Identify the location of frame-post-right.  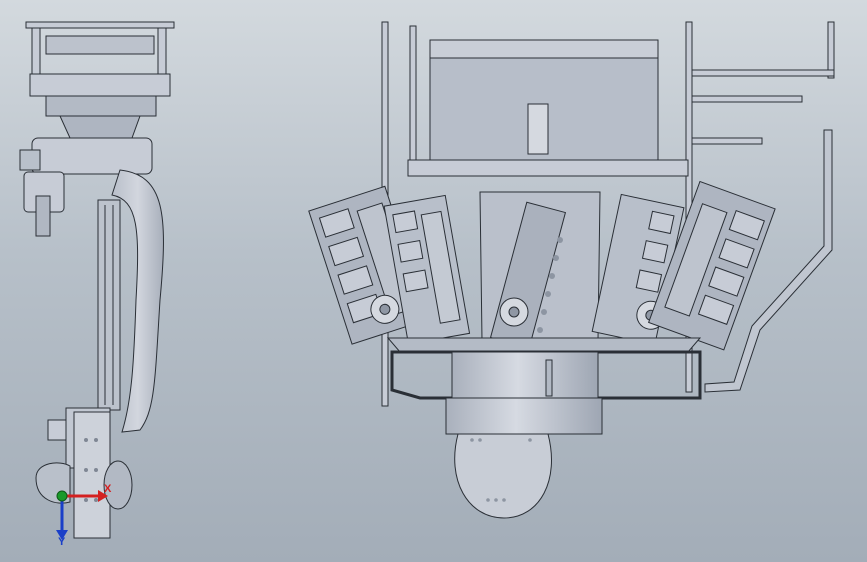
(162, 53).